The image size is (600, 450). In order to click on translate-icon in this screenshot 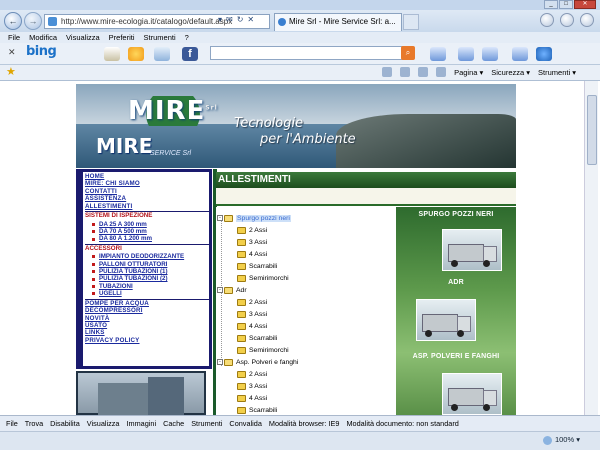, I will do `click(490, 54)`.